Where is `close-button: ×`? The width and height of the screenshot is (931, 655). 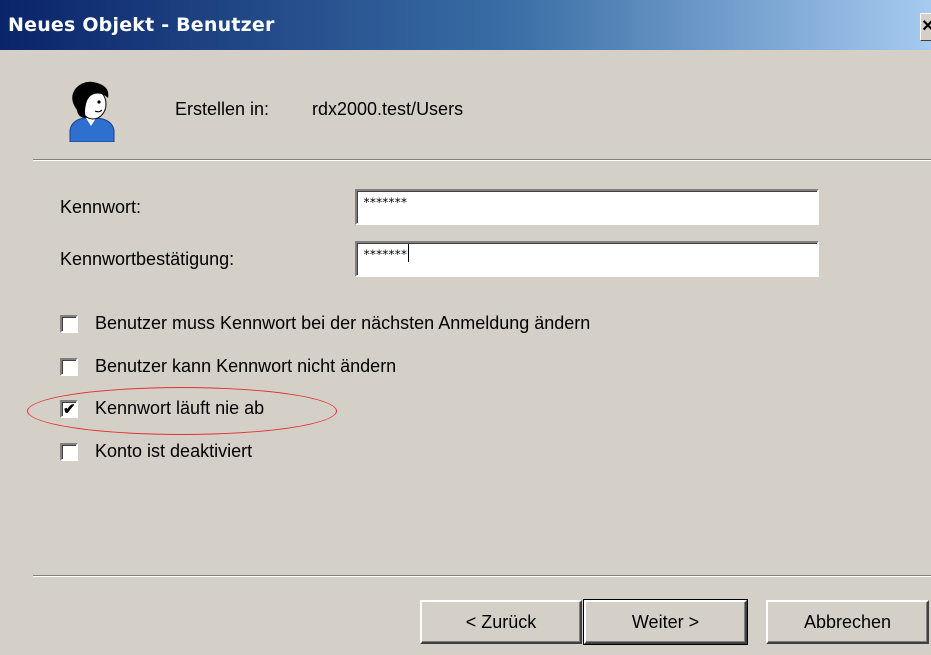 close-button: × is located at coordinates (925, 27).